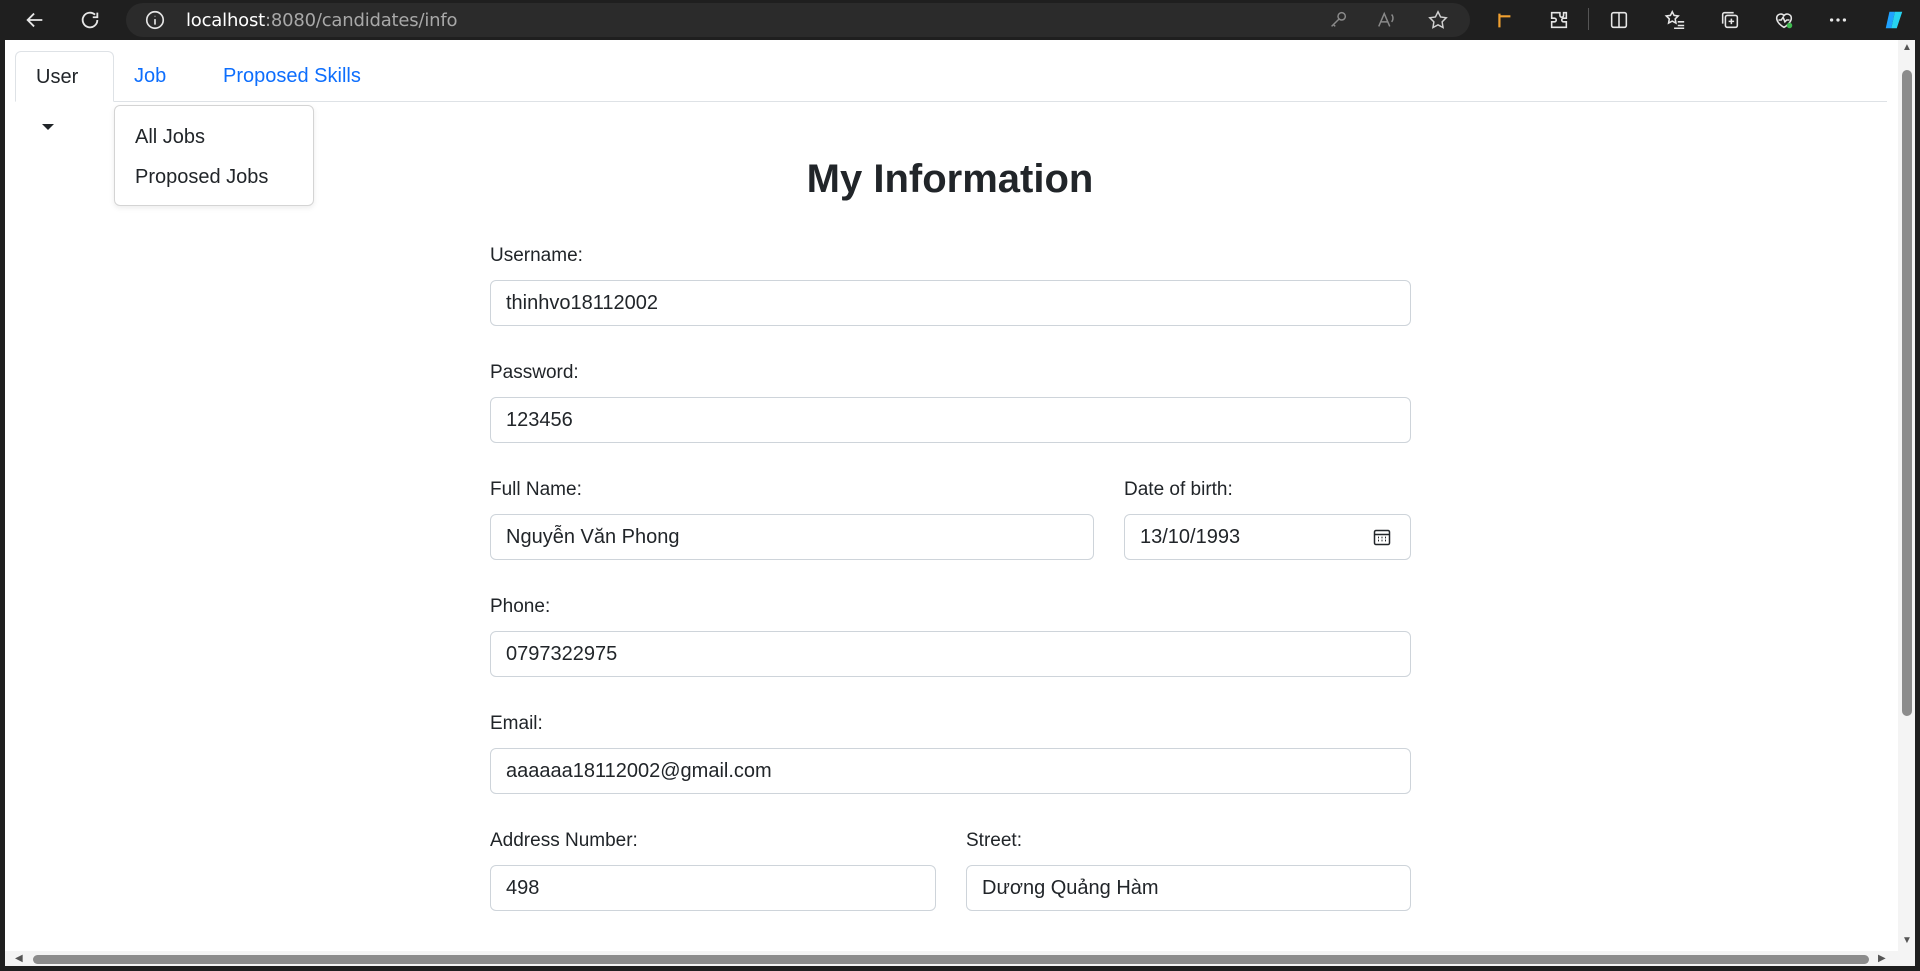  Describe the element at coordinates (798, 20) in the screenshot. I see `address-bar: localhost:8080/candidates/info` at that location.